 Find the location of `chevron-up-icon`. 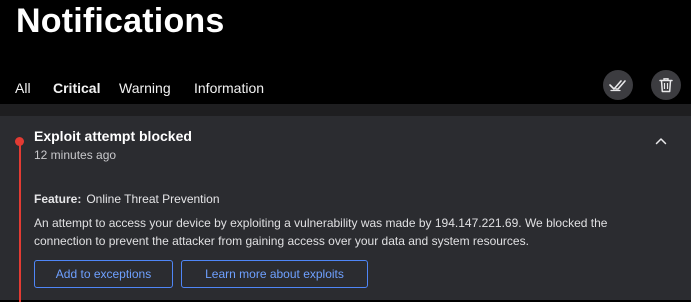

chevron-up-icon is located at coordinates (661, 141).